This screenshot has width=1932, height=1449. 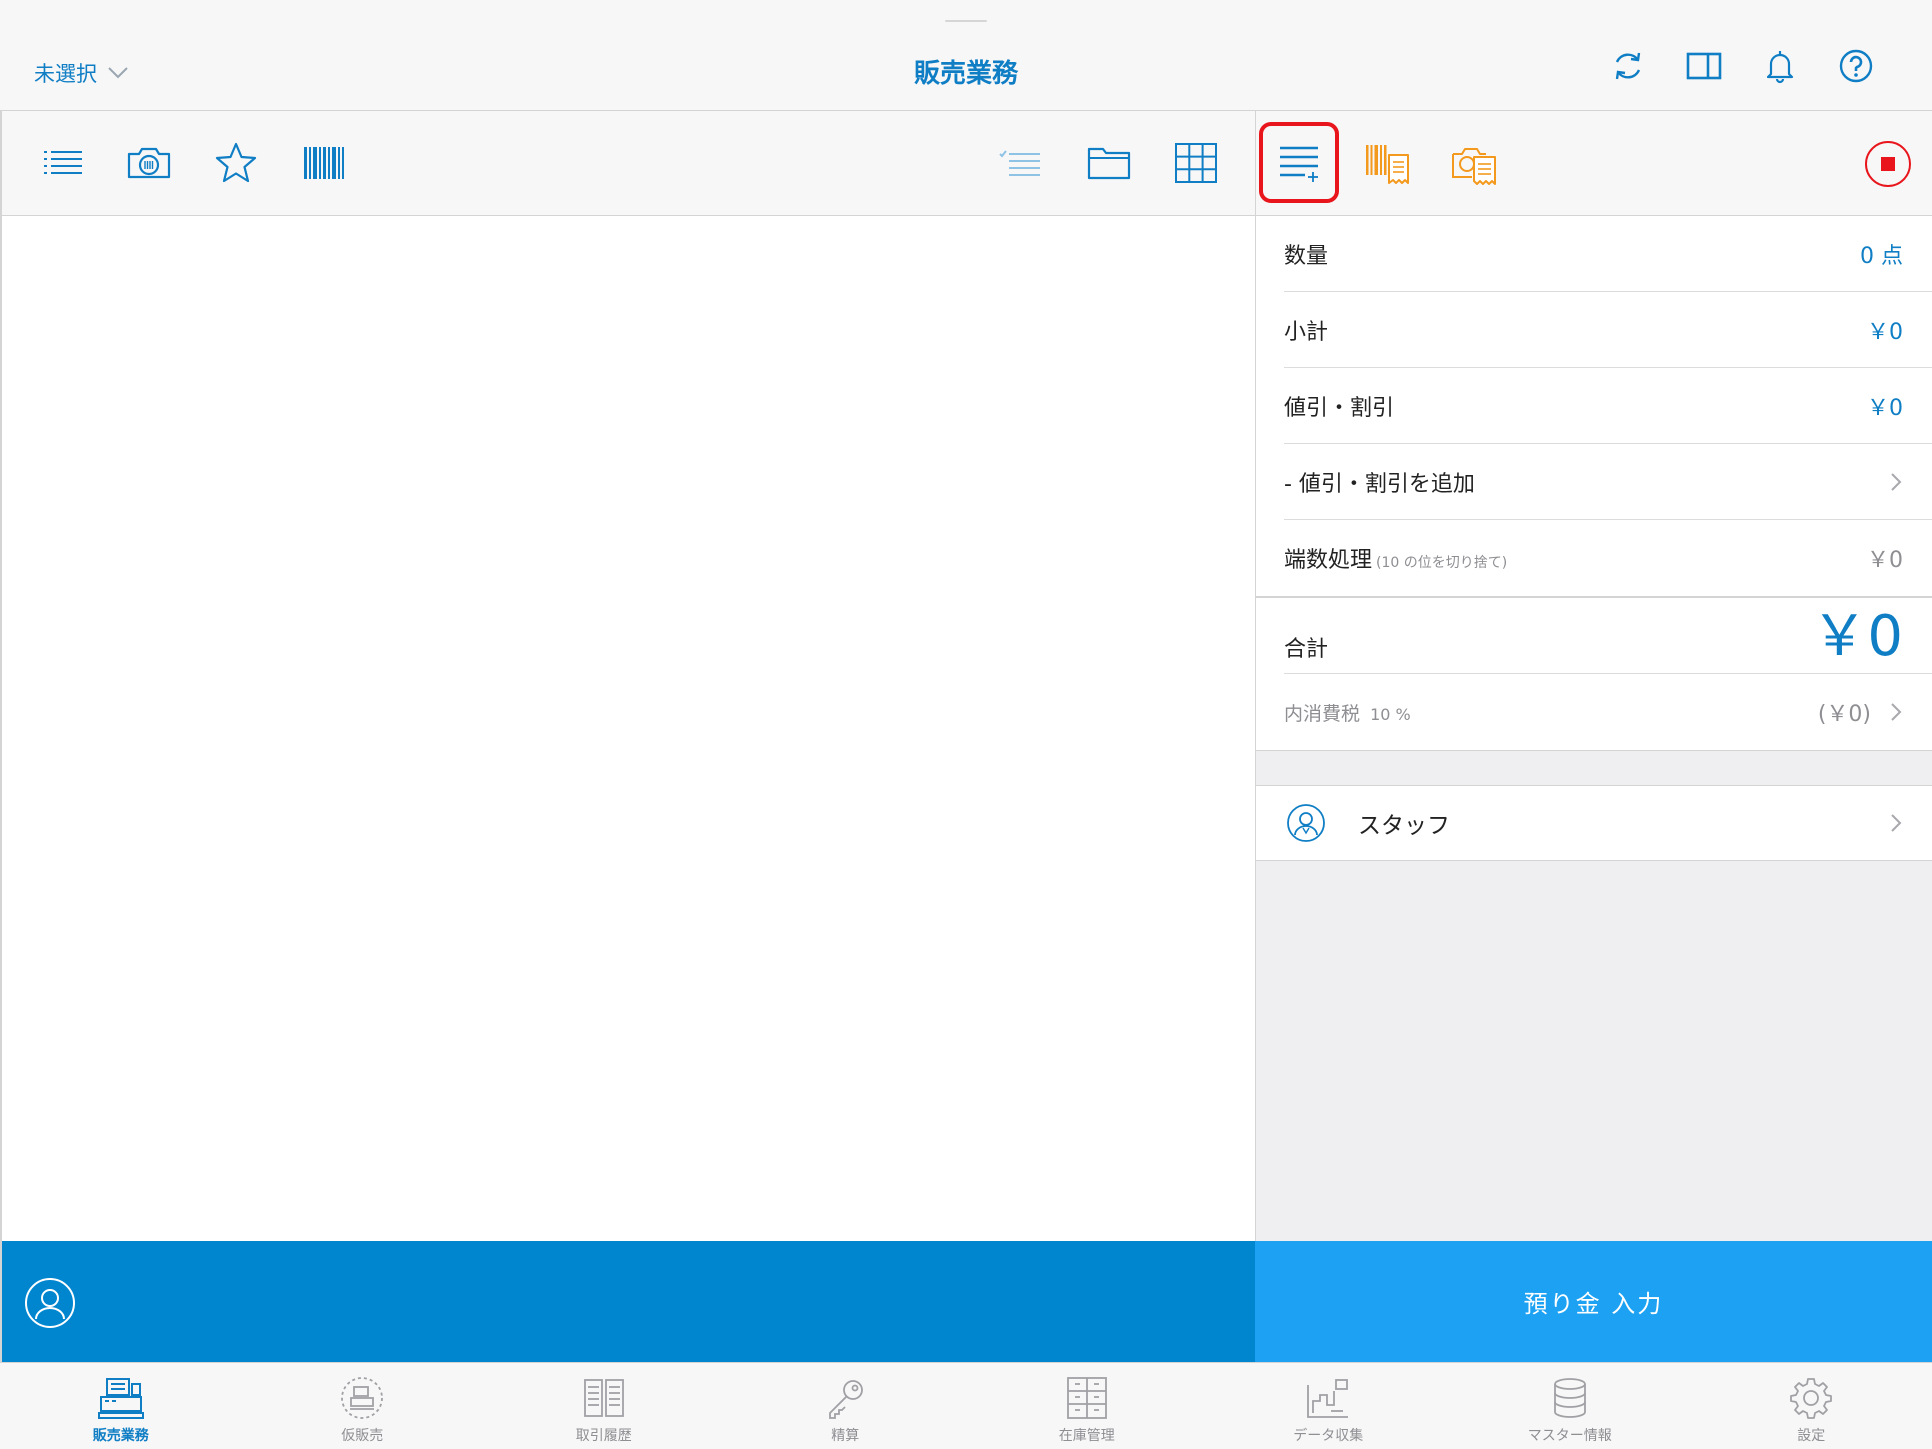 I want to click on quantity-label: 数量, so click(x=1306, y=256).